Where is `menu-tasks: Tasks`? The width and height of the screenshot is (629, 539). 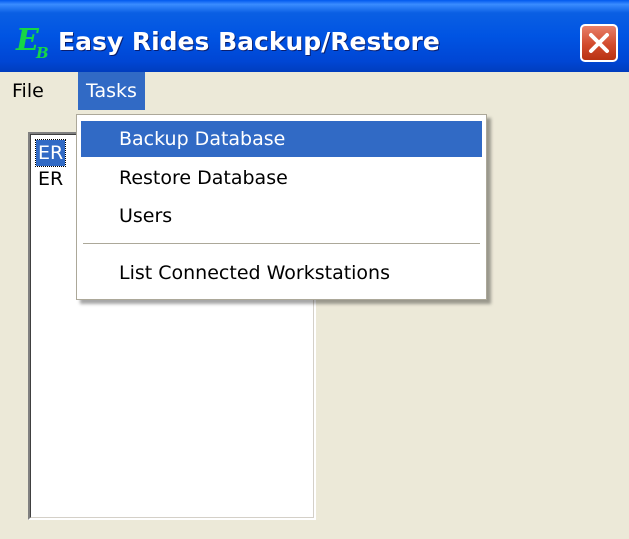 menu-tasks: Tasks is located at coordinates (111, 91).